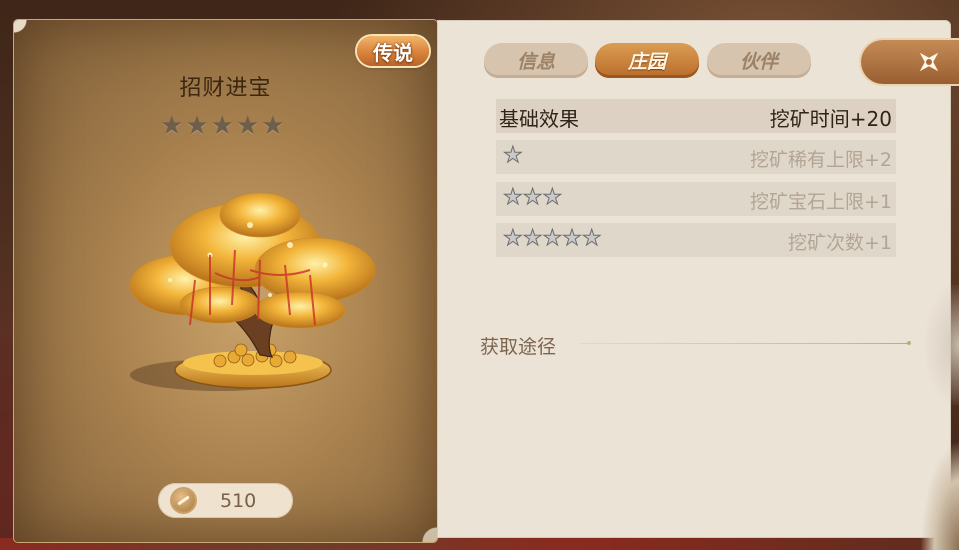 This screenshot has width=959, height=550. I want to click on divider, so click(744, 343).